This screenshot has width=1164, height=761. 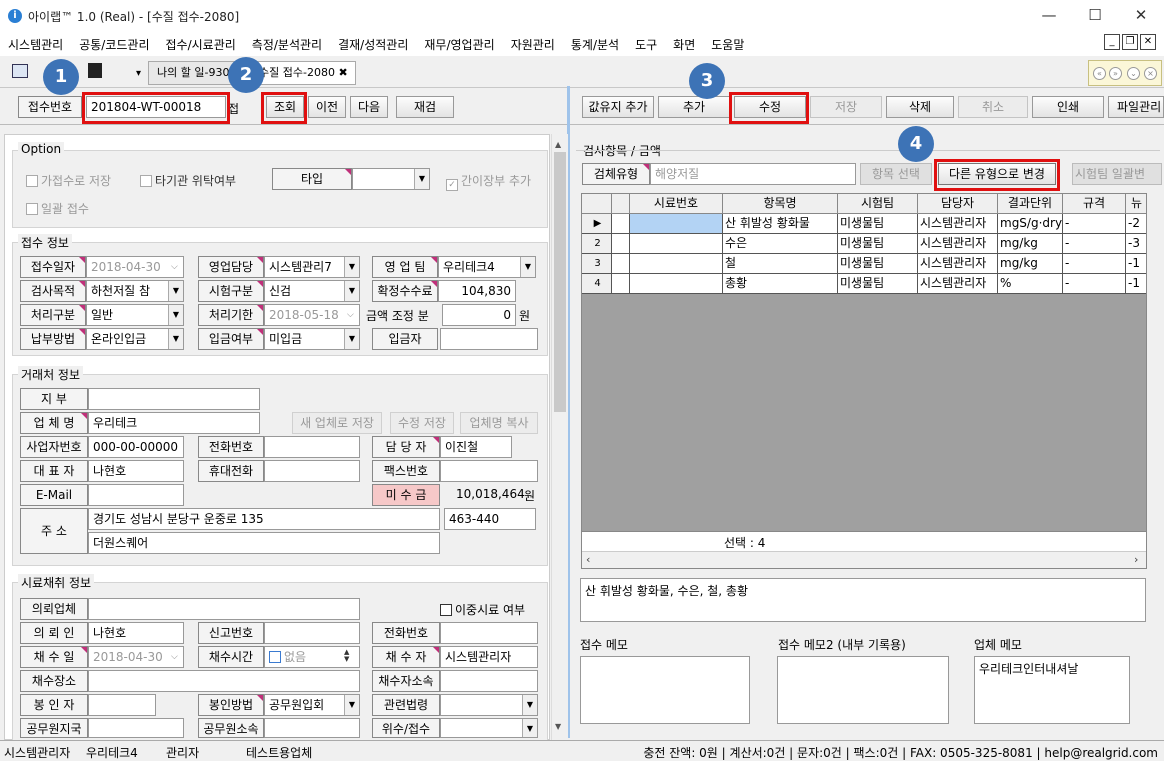 What do you see at coordinates (533, 44) in the screenshot?
I see `menu-resource: 자원관리` at bounding box center [533, 44].